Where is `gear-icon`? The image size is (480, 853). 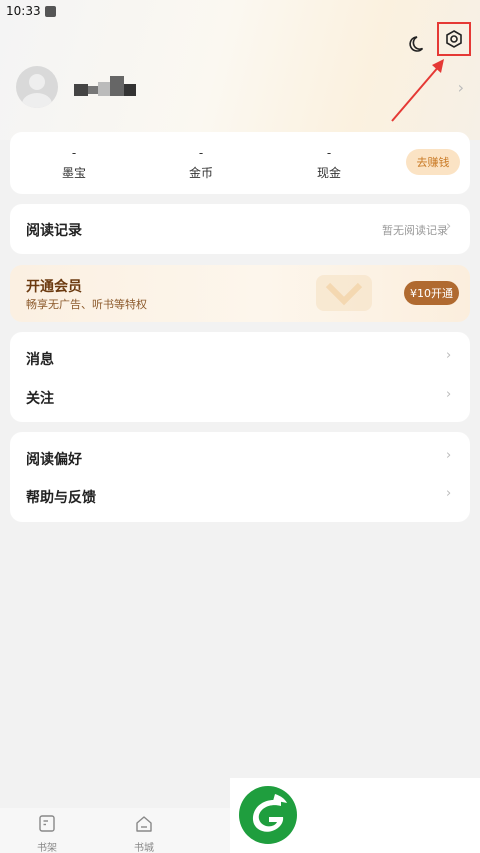 gear-icon is located at coordinates (454, 39).